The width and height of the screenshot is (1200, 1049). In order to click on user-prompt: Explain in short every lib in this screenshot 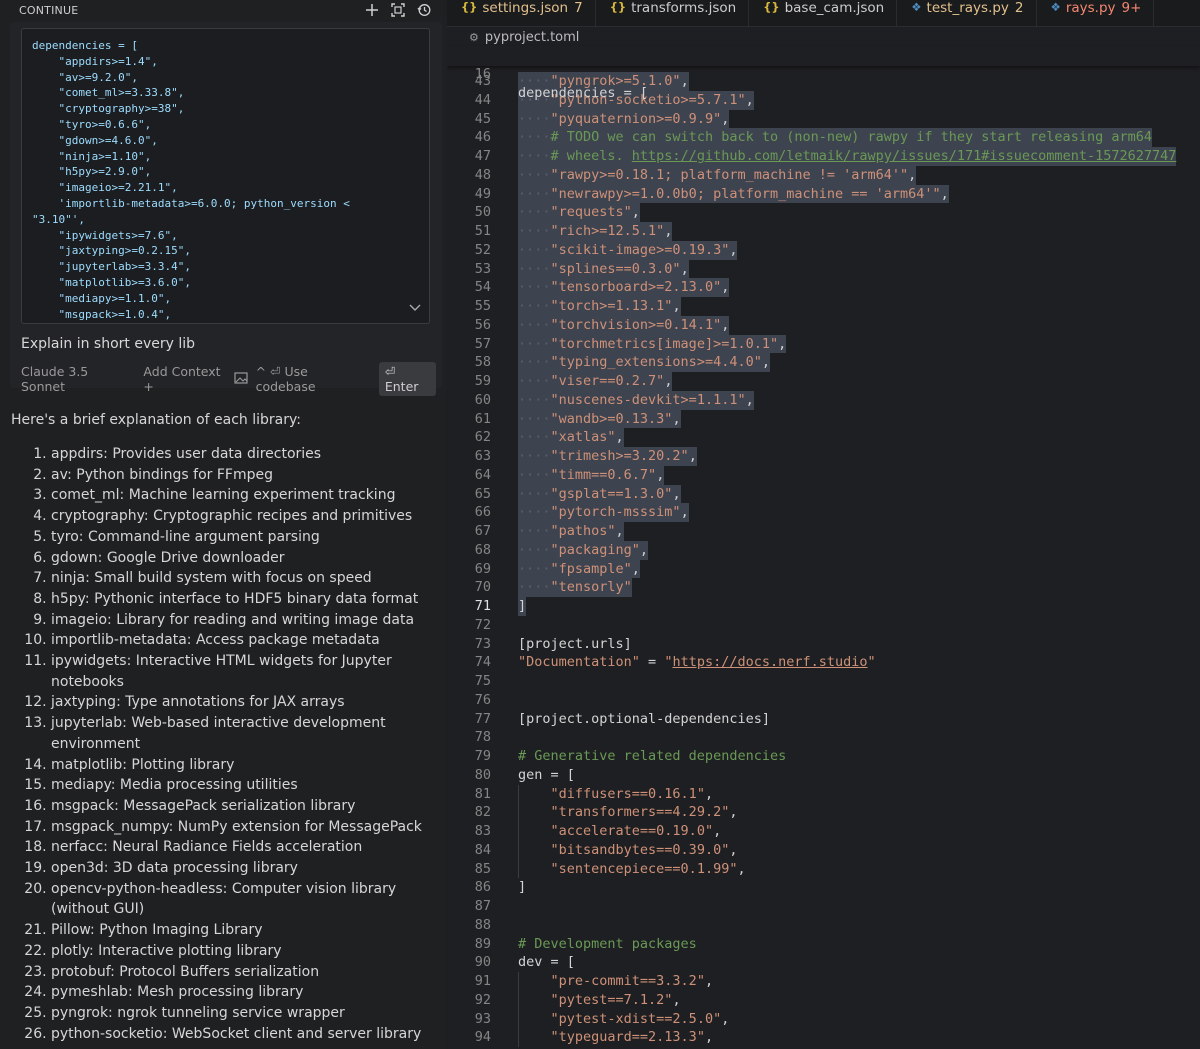, I will do `click(108, 344)`.